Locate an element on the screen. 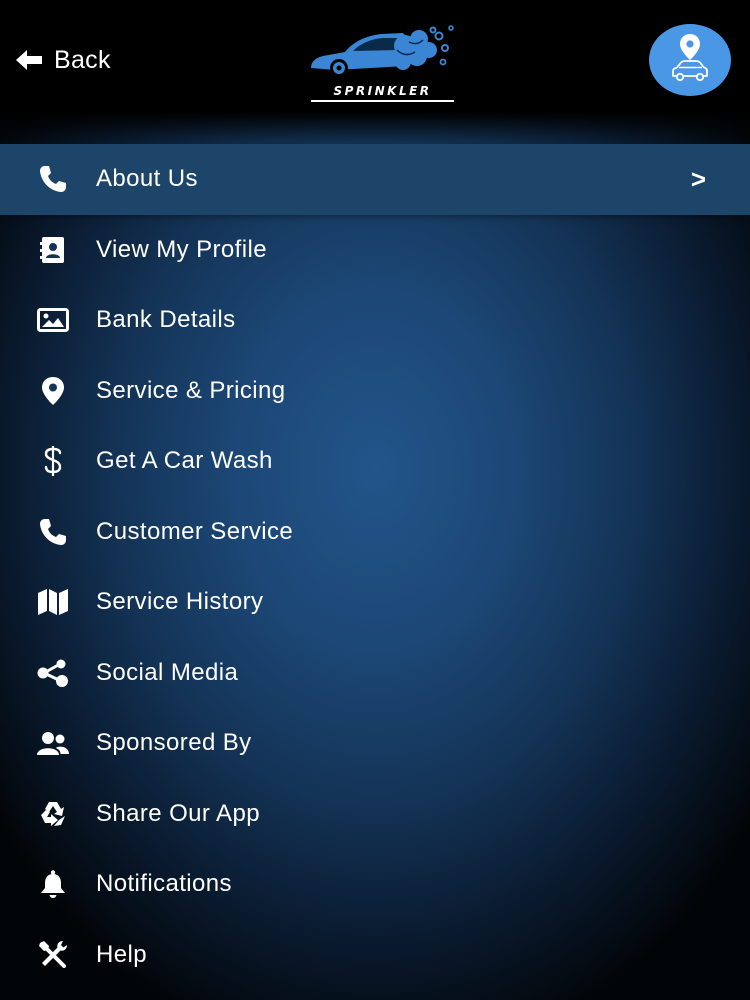 The image size is (750, 1000). car-wash-logo-icon is located at coordinates (382, 51).